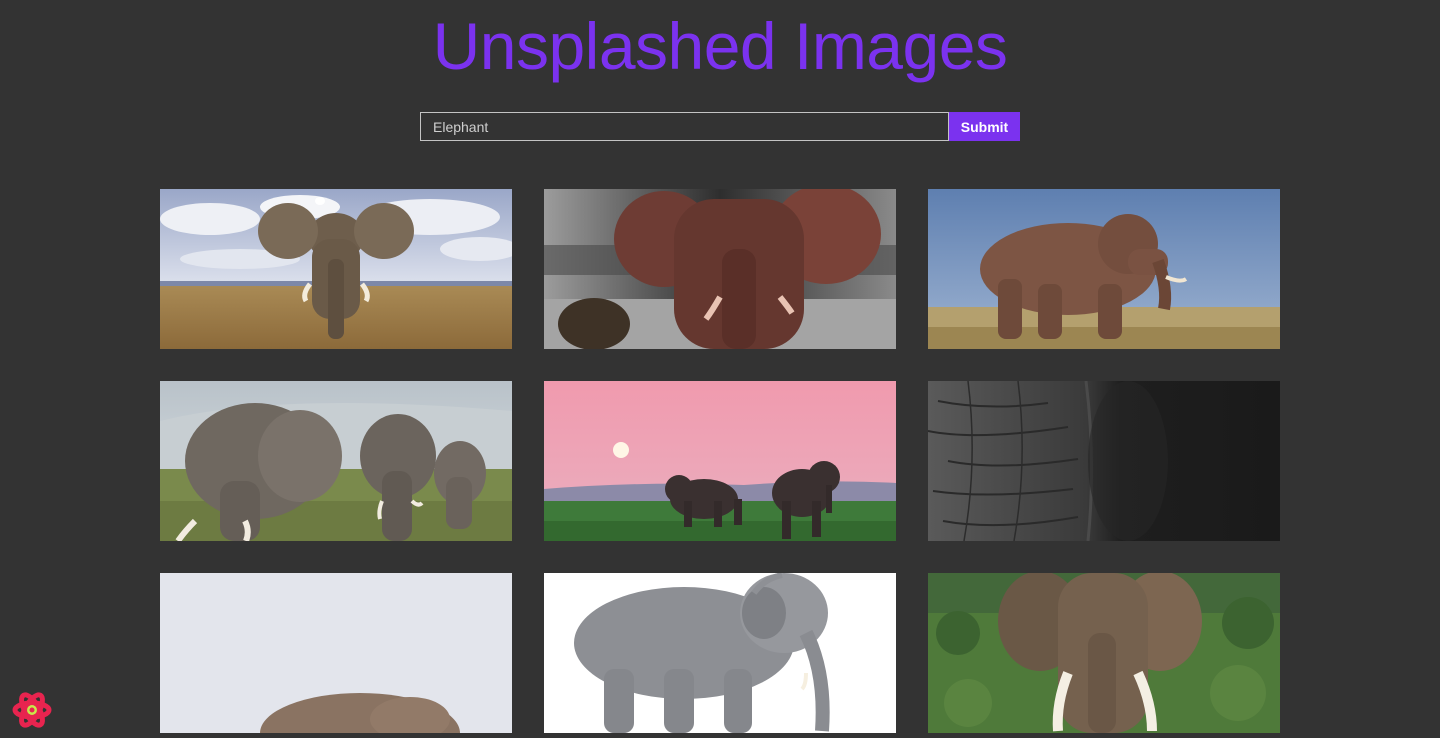 The height and width of the screenshot is (738, 1440). I want to click on search-form: Submit, so click(720, 126).